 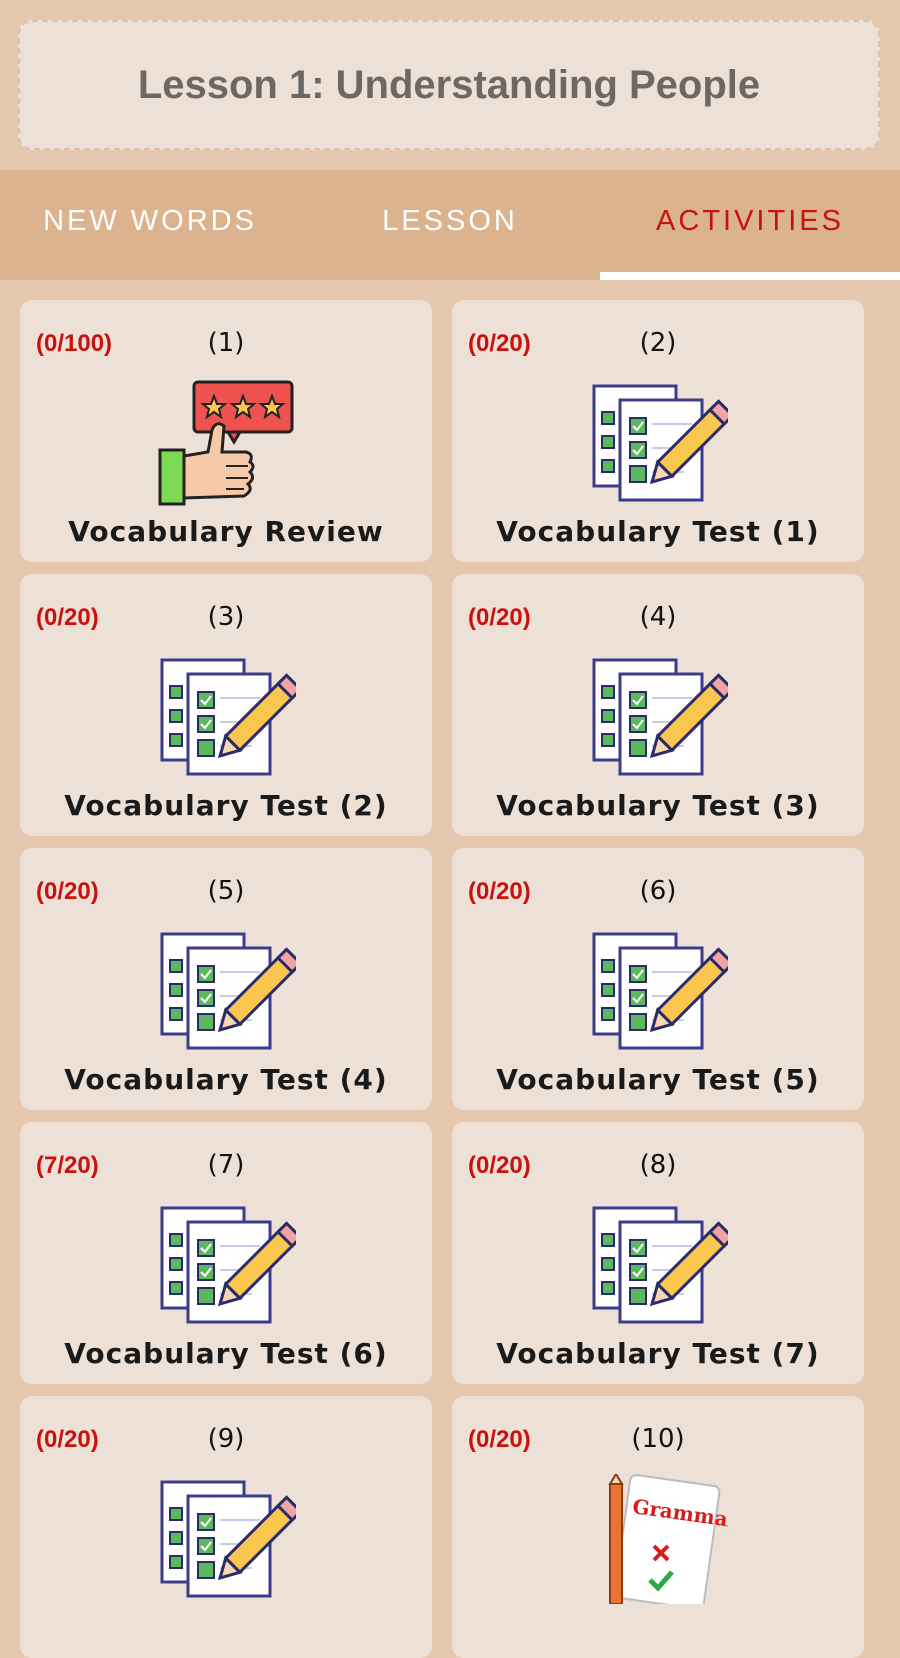 I want to click on header: Lesson 1: Understanding People, so click(x=450, y=85).